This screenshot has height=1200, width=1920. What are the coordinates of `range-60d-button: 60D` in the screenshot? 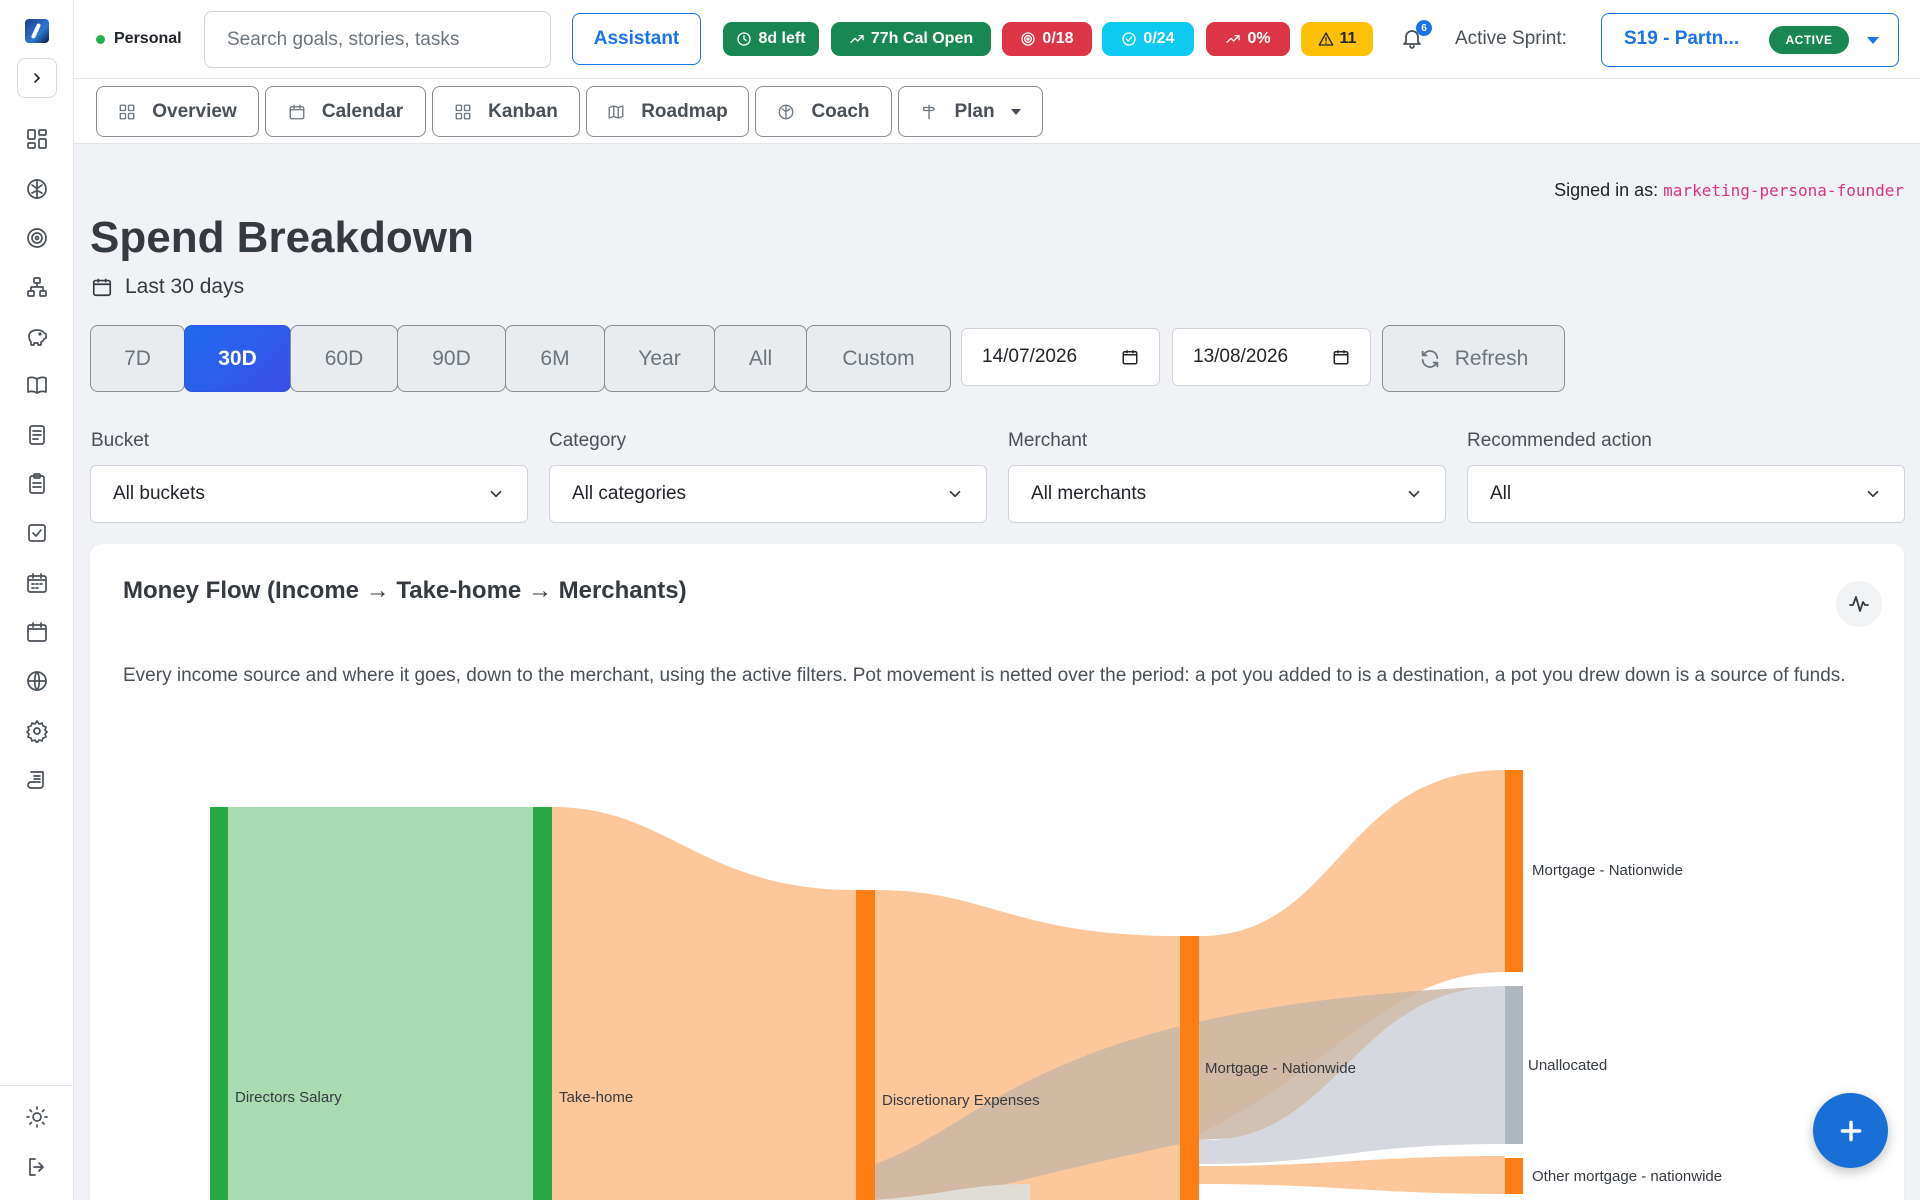 It's located at (344, 358).